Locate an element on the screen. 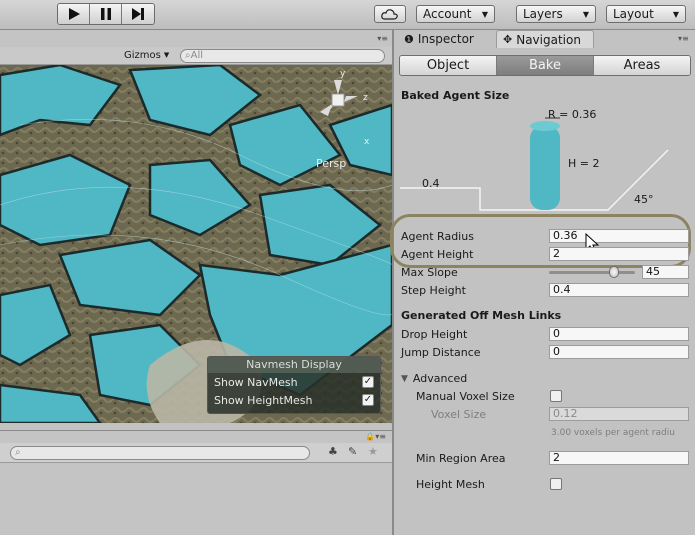 Image resolution: width=695 pixels, height=535 pixels. favorite-star-icon: ★ is located at coordinates (373, 451).